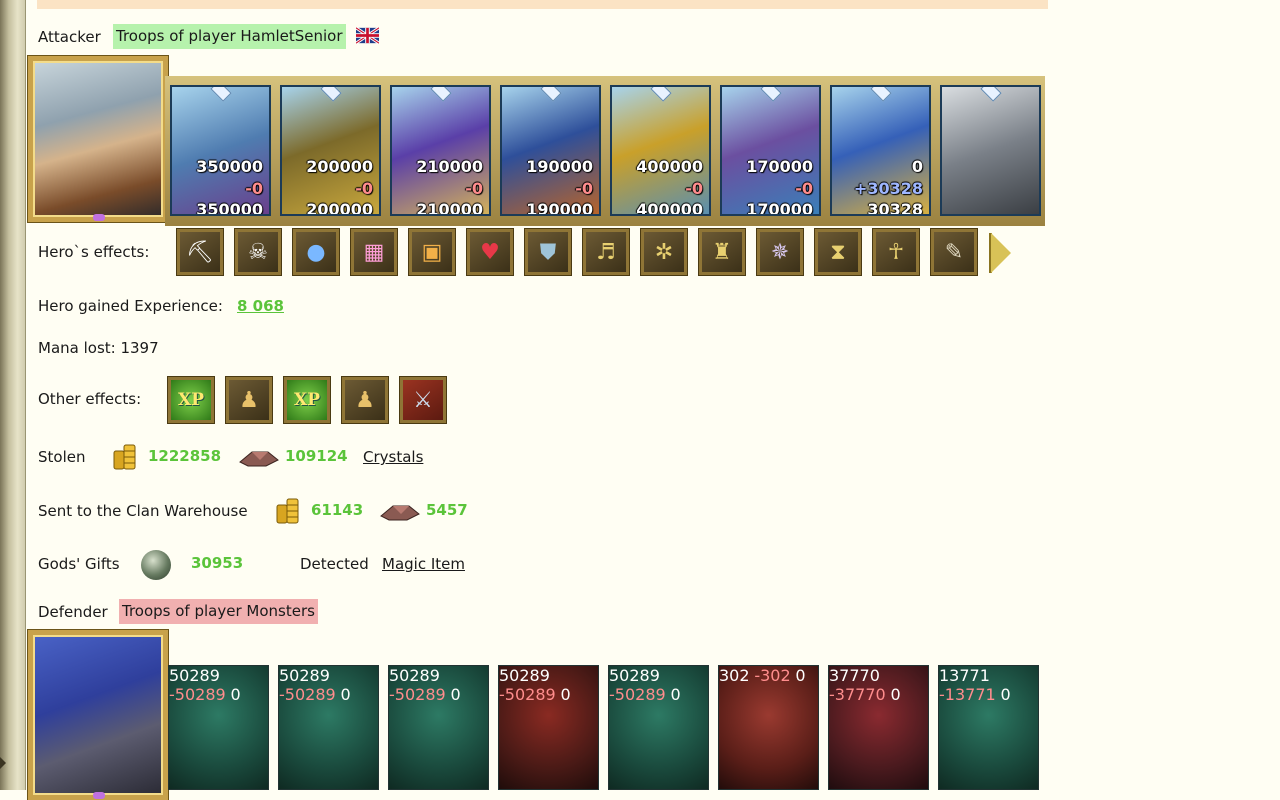 The image size is (1280, 800). Describe the element at coordinates (542, 4) in the screenshot. I see `top-banner` at that location.